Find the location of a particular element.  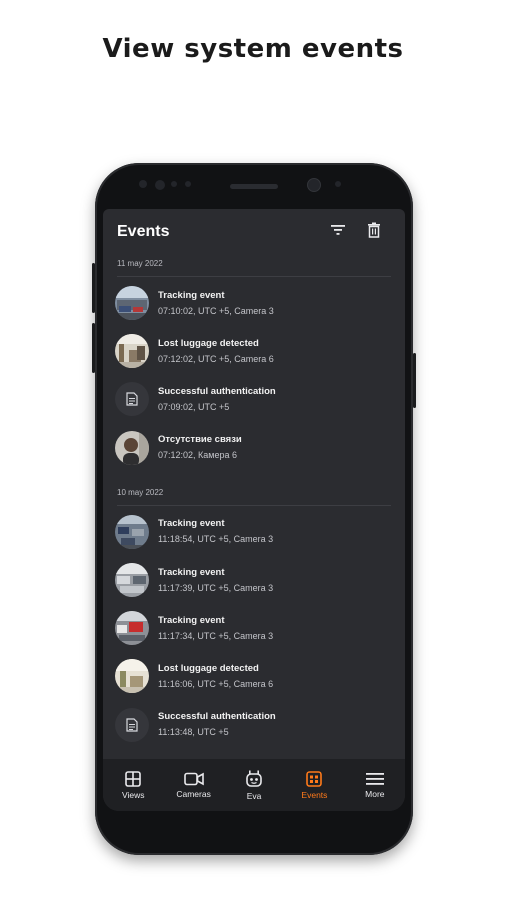

event-subtitle: 07:12:02, UTC +5, Camera 6 is located at coordinates (216, 358).